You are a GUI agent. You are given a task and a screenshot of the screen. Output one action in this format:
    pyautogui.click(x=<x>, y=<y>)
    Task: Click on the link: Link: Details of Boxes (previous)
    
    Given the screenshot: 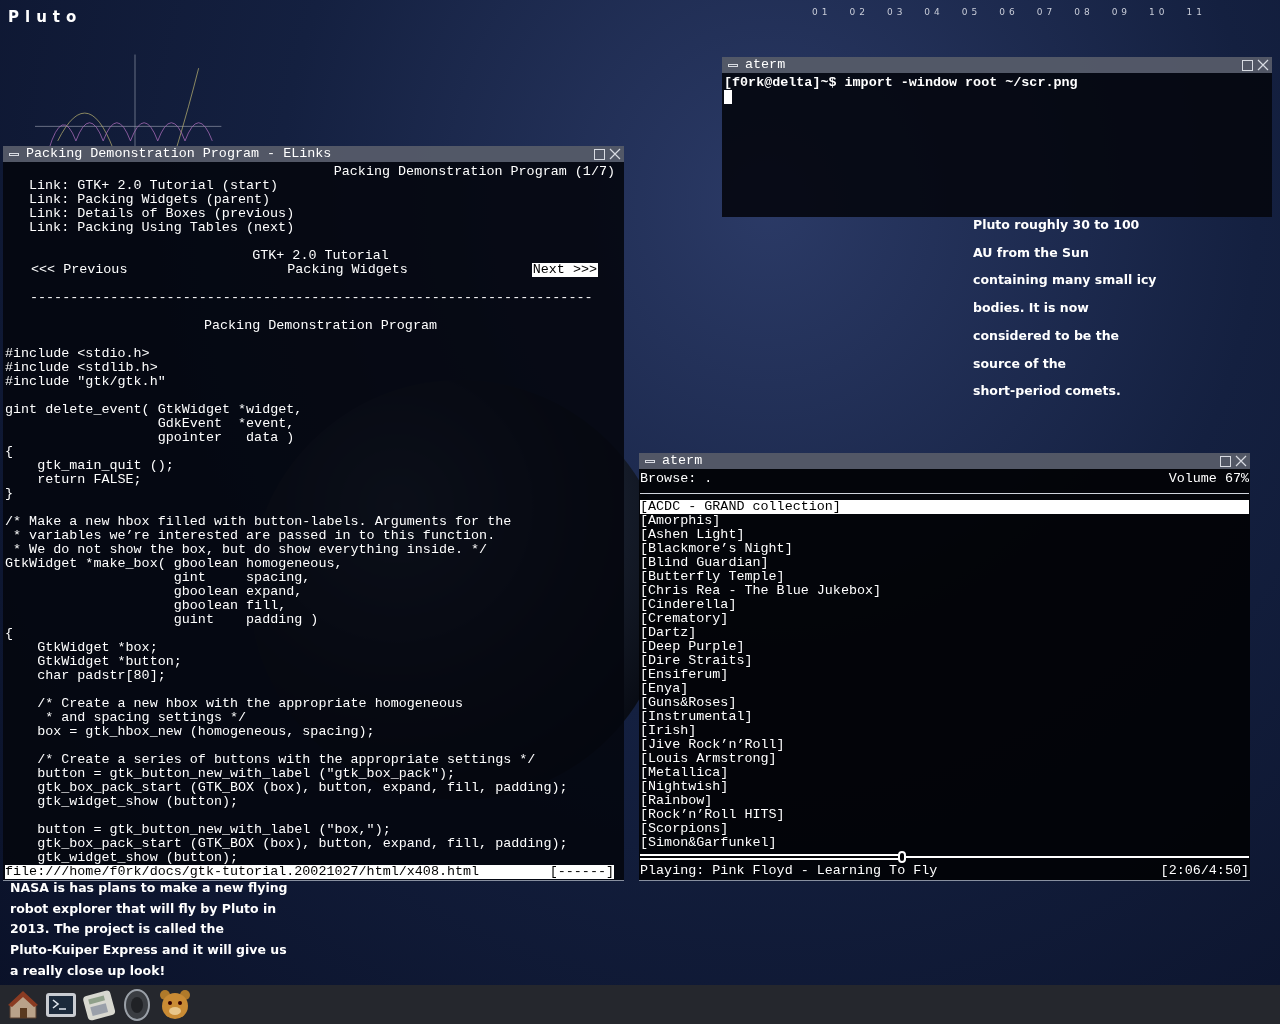 What is the action you would take?
    pyautogui.click(x=162, y=214)
    